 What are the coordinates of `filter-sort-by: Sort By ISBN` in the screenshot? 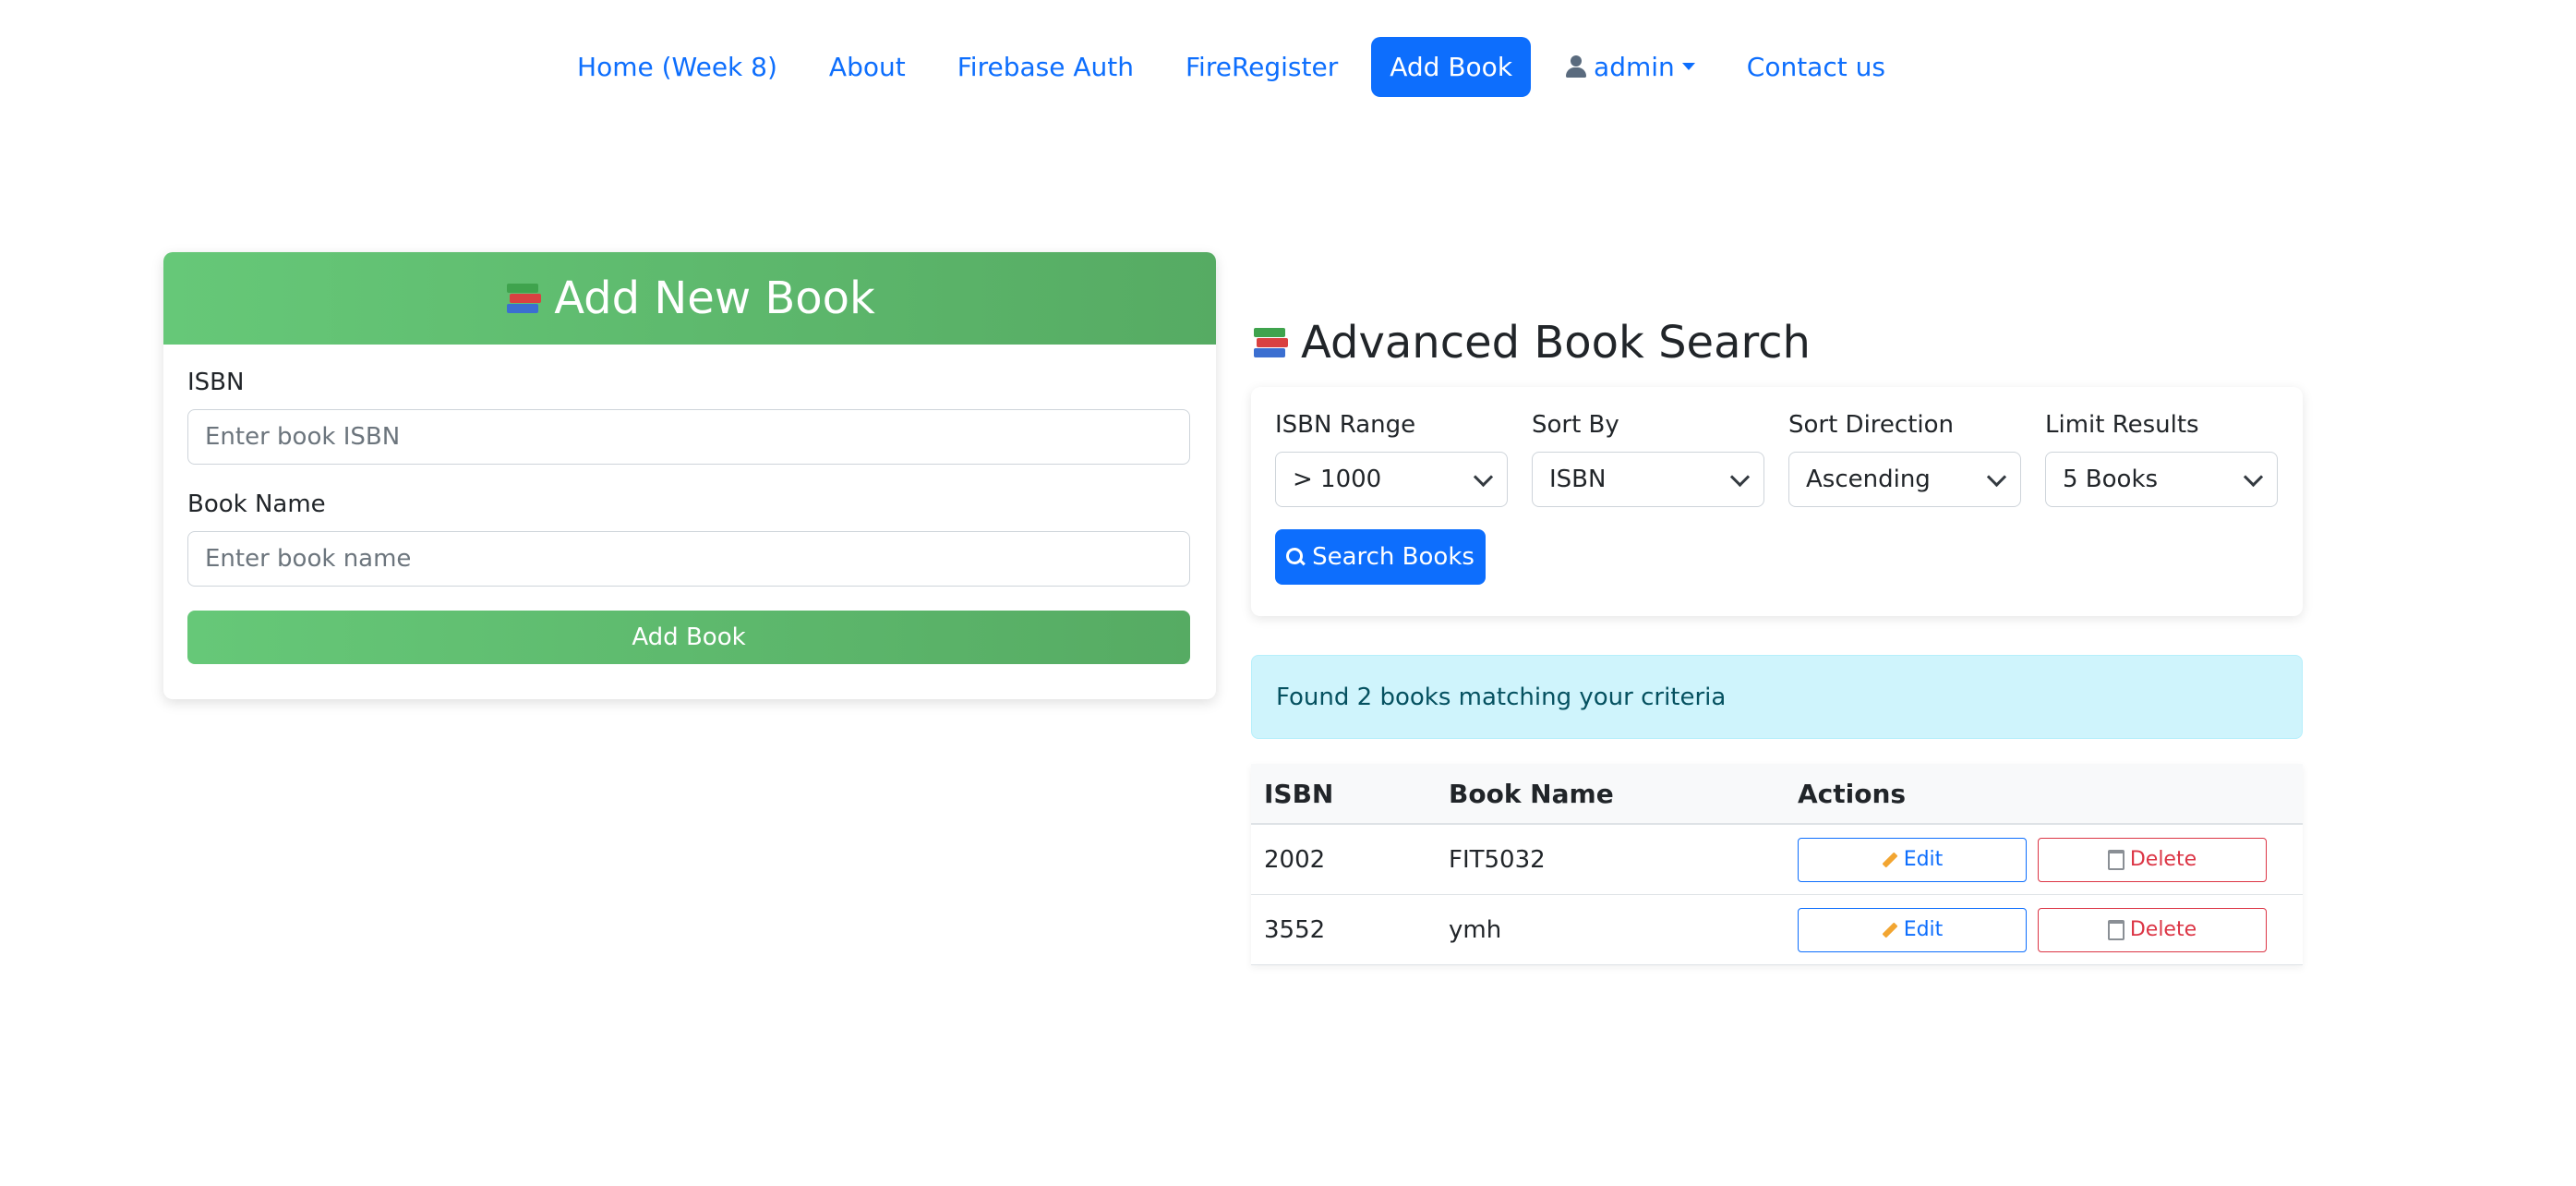 It's located at (1648, 459).